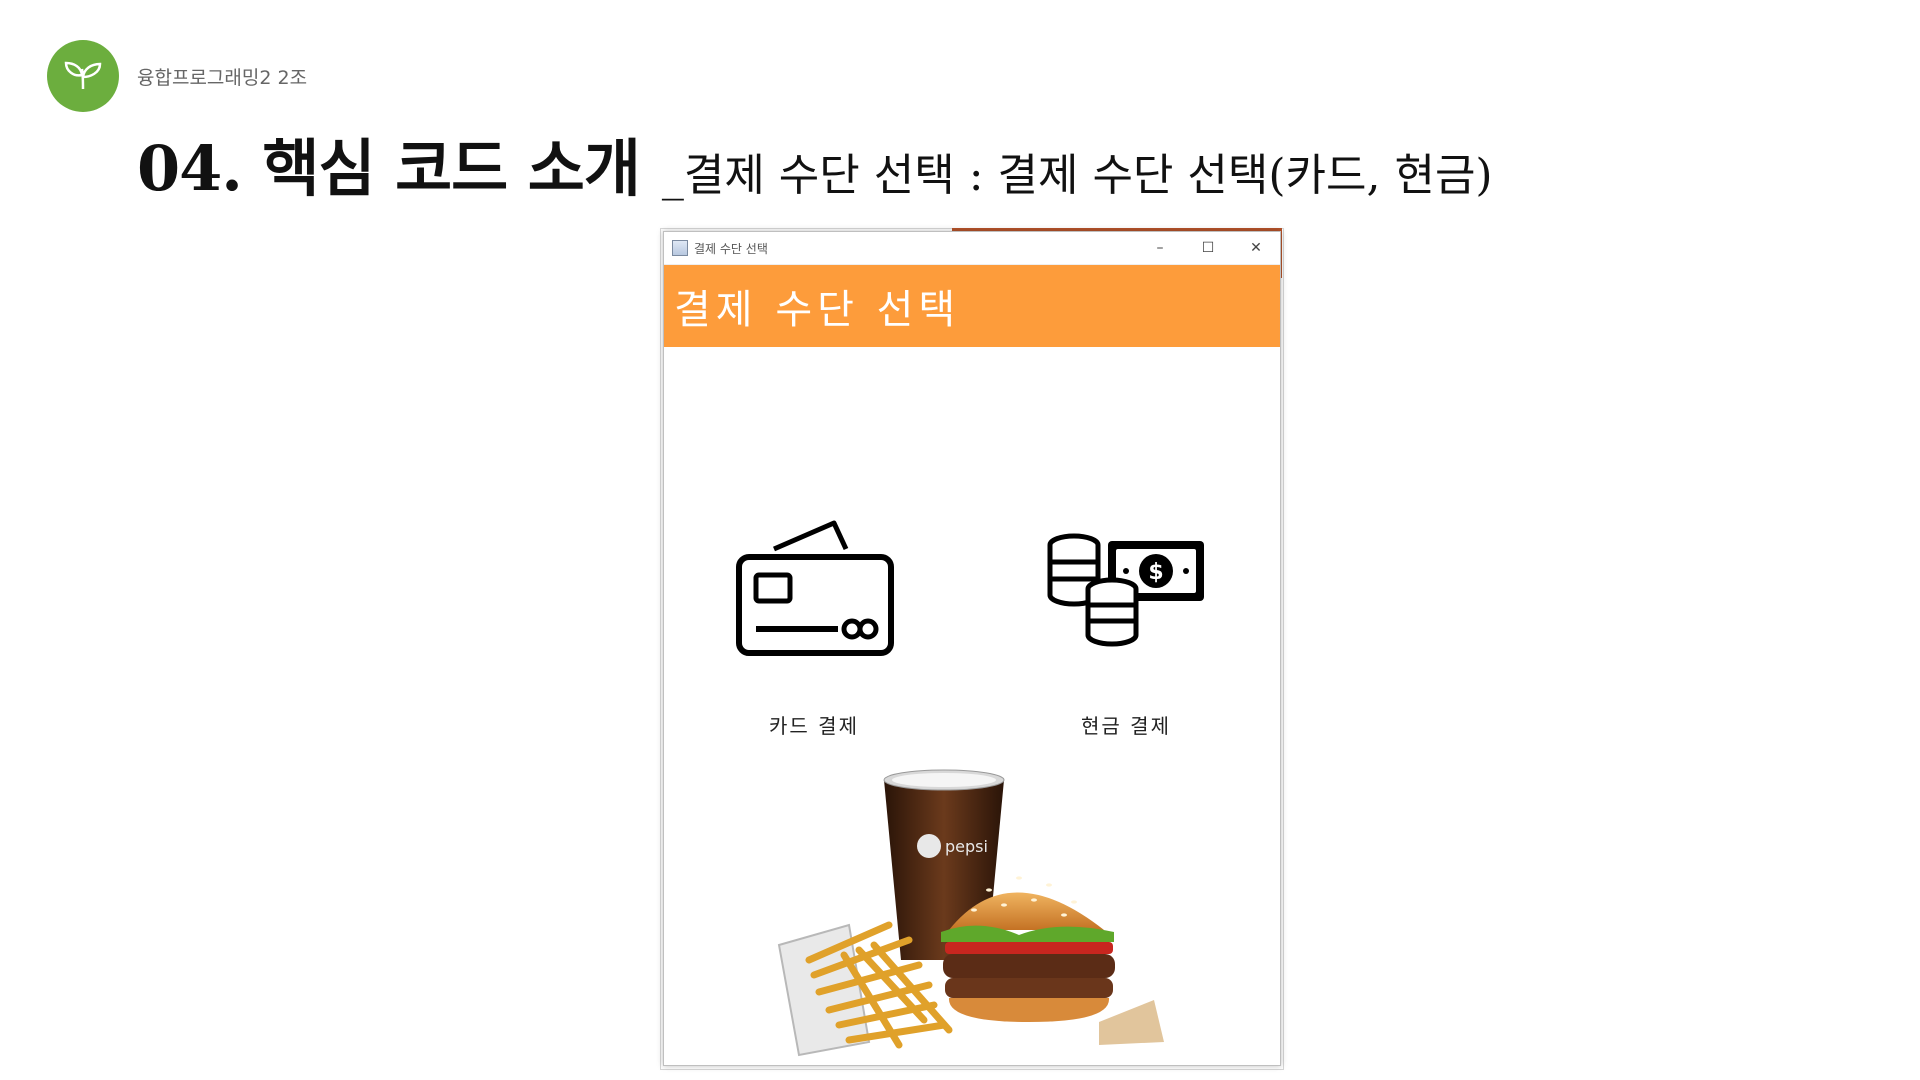 The width and height of the screenshot is (1920, 1080). Describe the element at coordinates (817, 310) in the screenshot. I see `header-title: 결제 수단 선택` at that location.